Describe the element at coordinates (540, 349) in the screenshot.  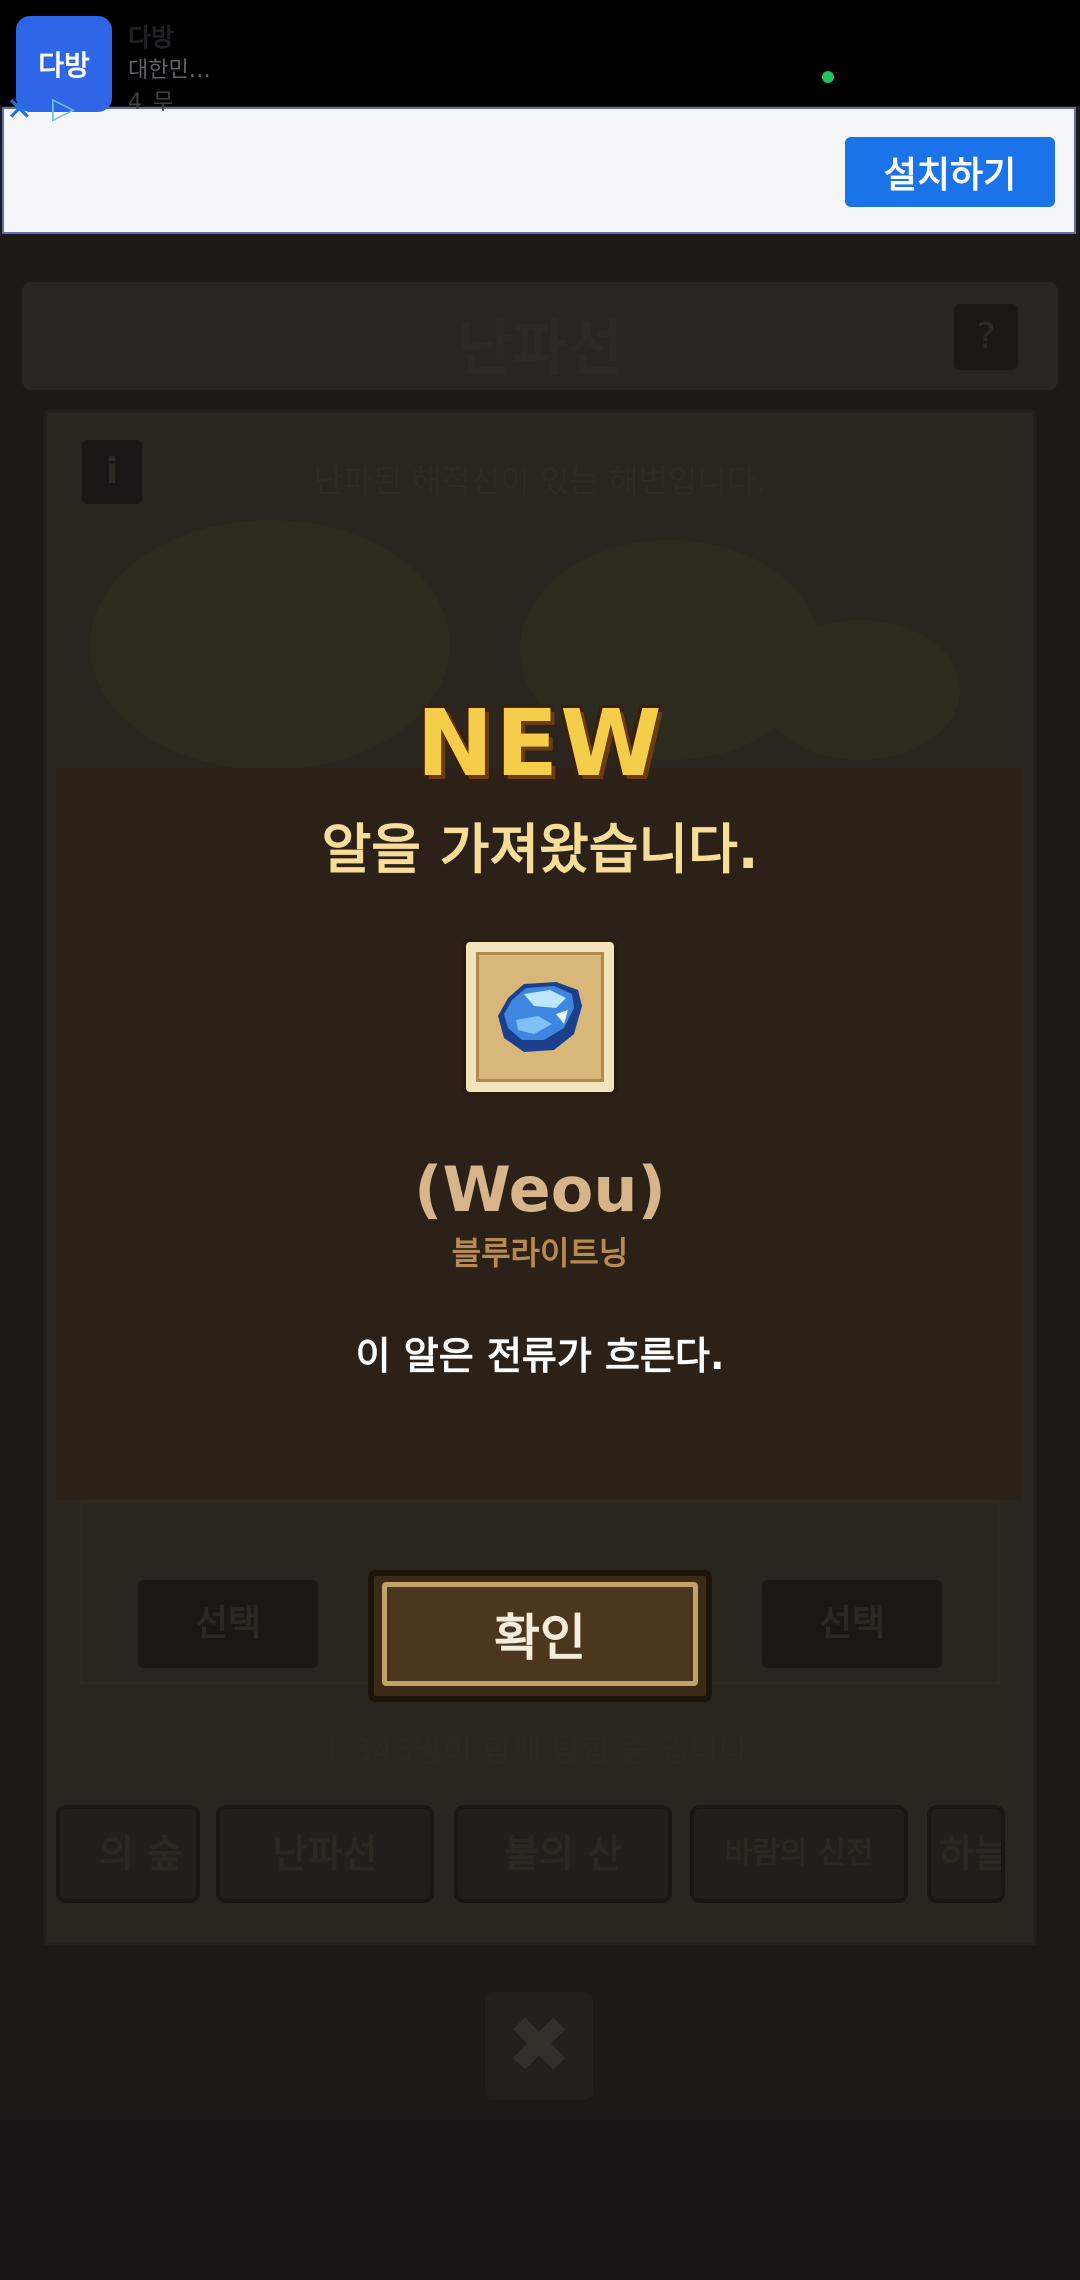
I see `page-title: 난파선` at that location.